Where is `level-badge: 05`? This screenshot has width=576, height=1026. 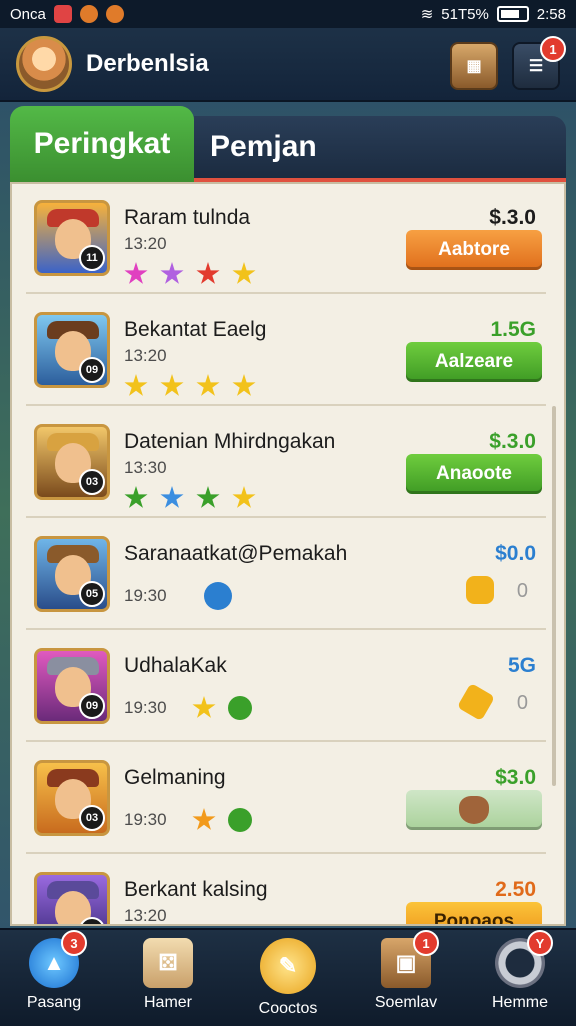 level-badge: 05 is located at coordinates (92, 594).